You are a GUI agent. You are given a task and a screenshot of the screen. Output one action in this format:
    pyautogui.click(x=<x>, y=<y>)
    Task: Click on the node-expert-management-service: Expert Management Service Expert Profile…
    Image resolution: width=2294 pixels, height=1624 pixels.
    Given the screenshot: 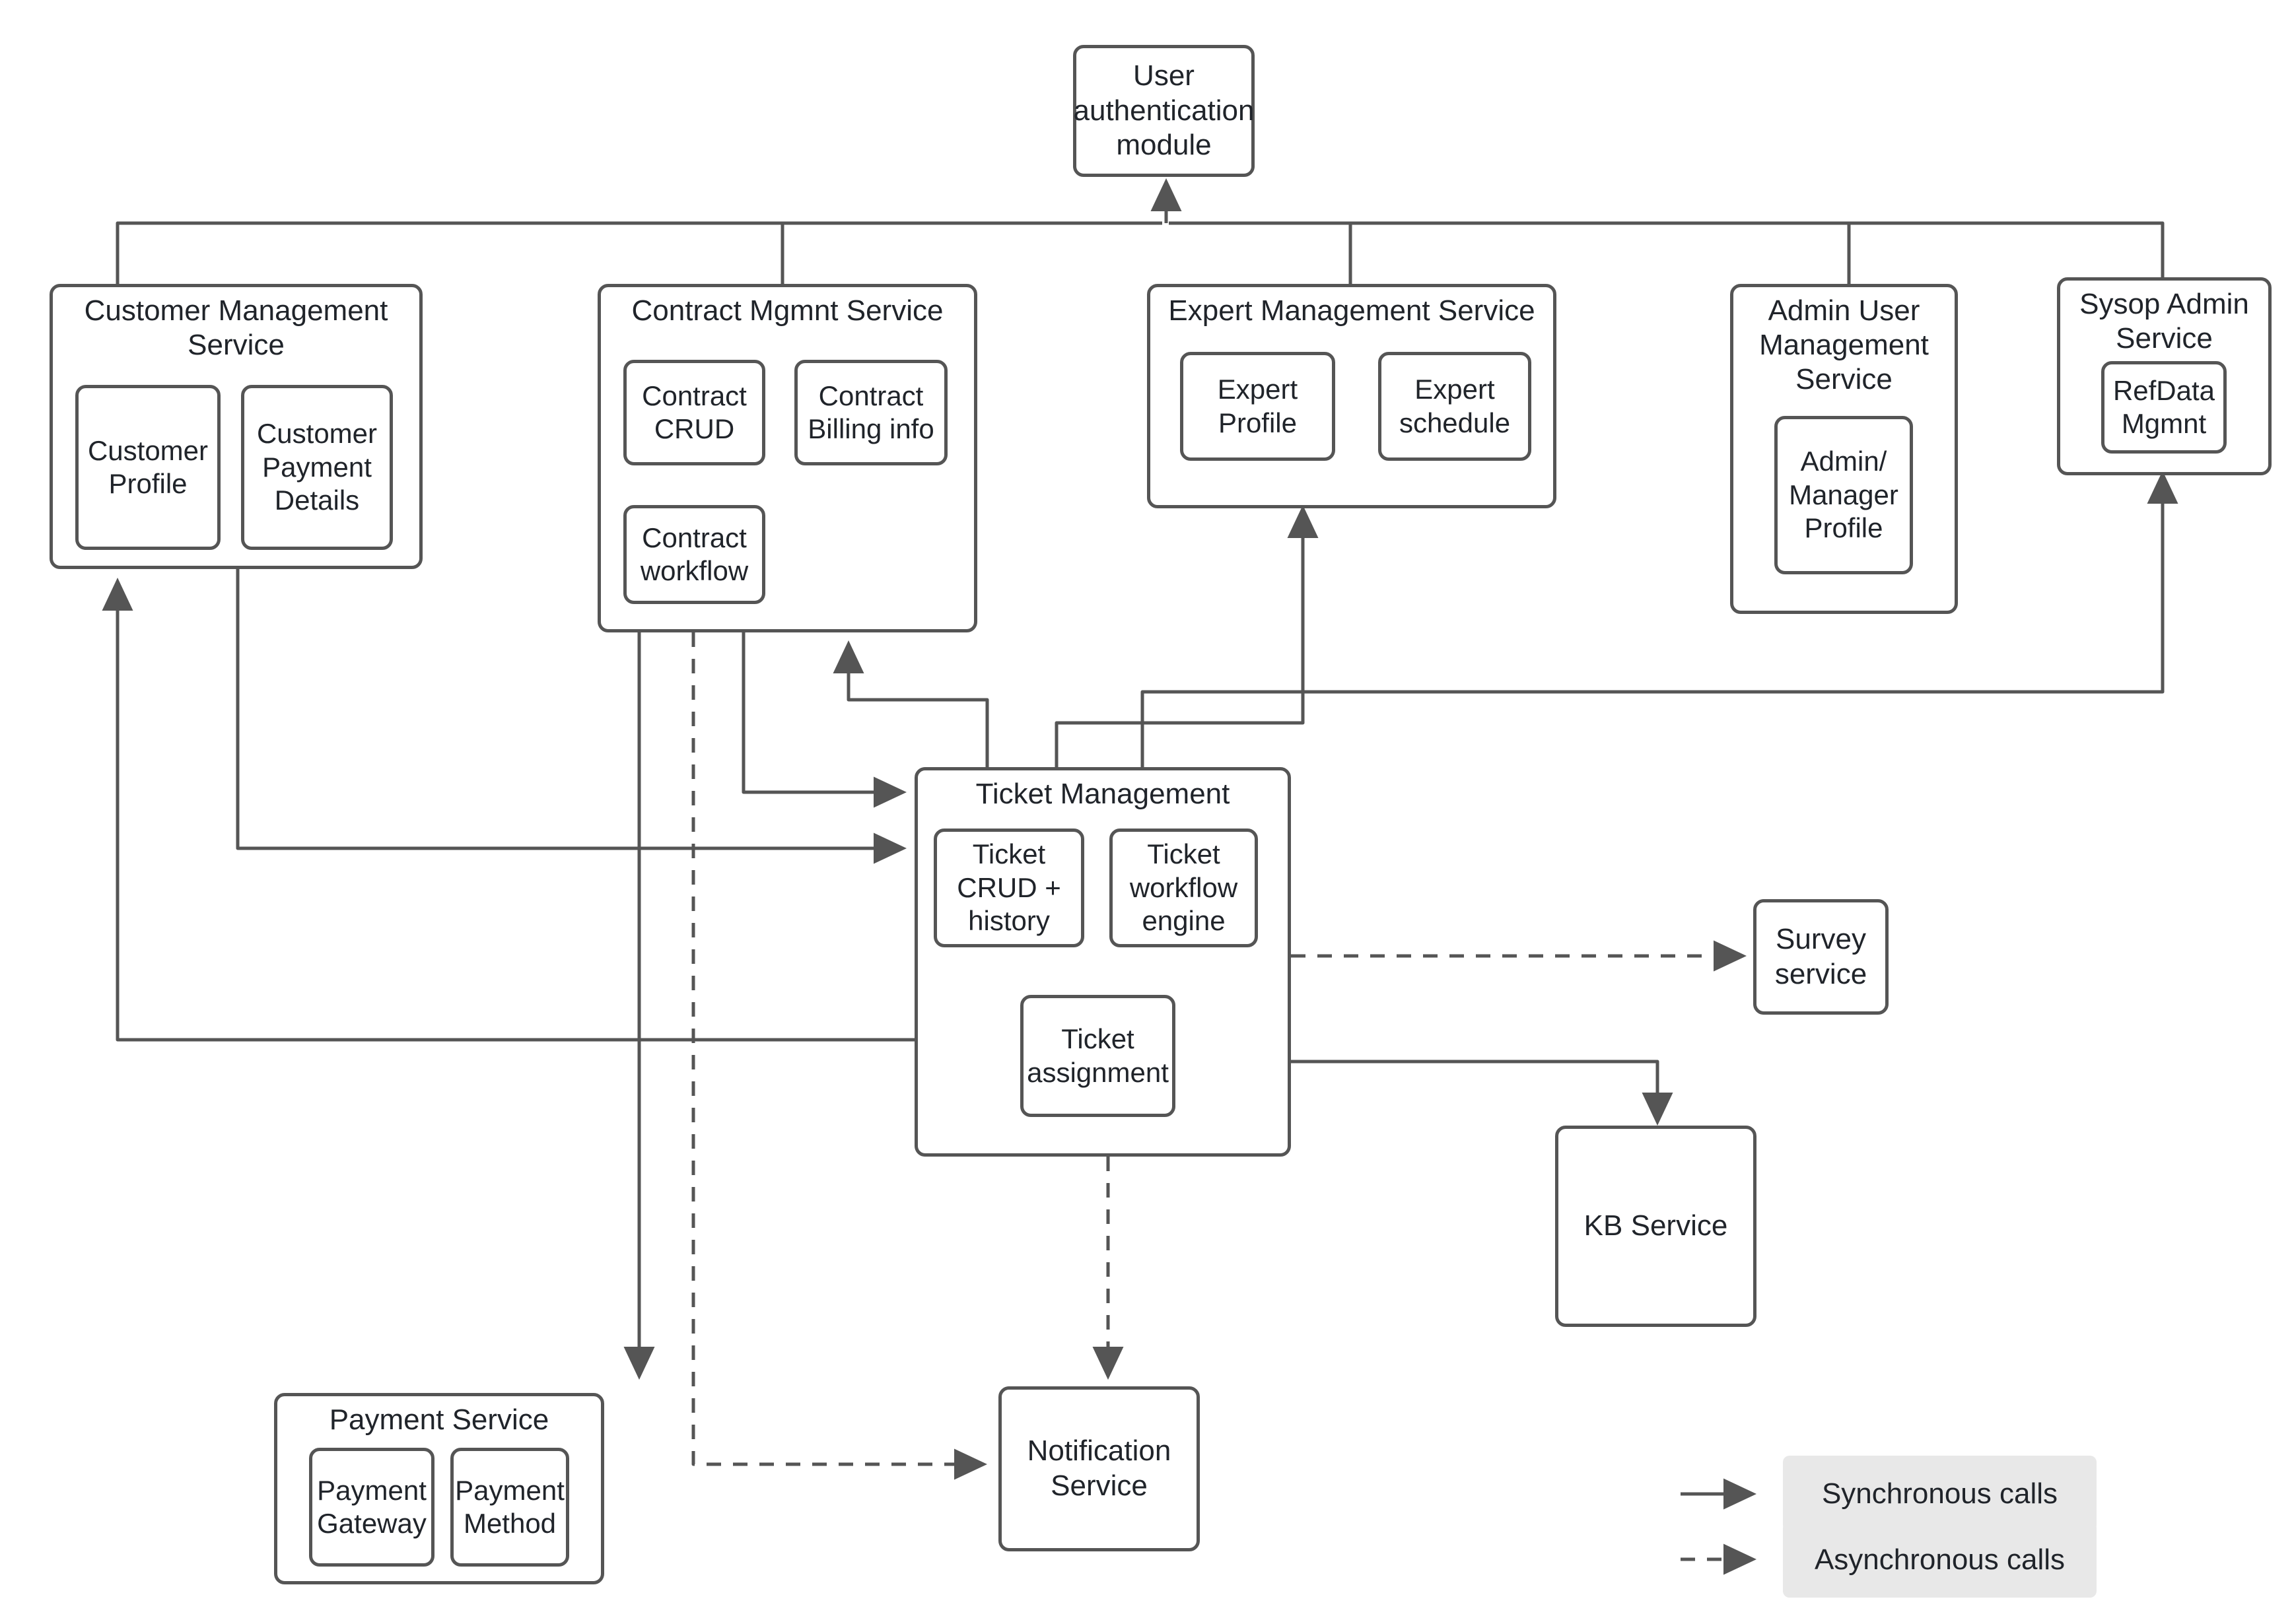 What is the action you would take?
    pyautogui.click(x=1351, y=396)
    